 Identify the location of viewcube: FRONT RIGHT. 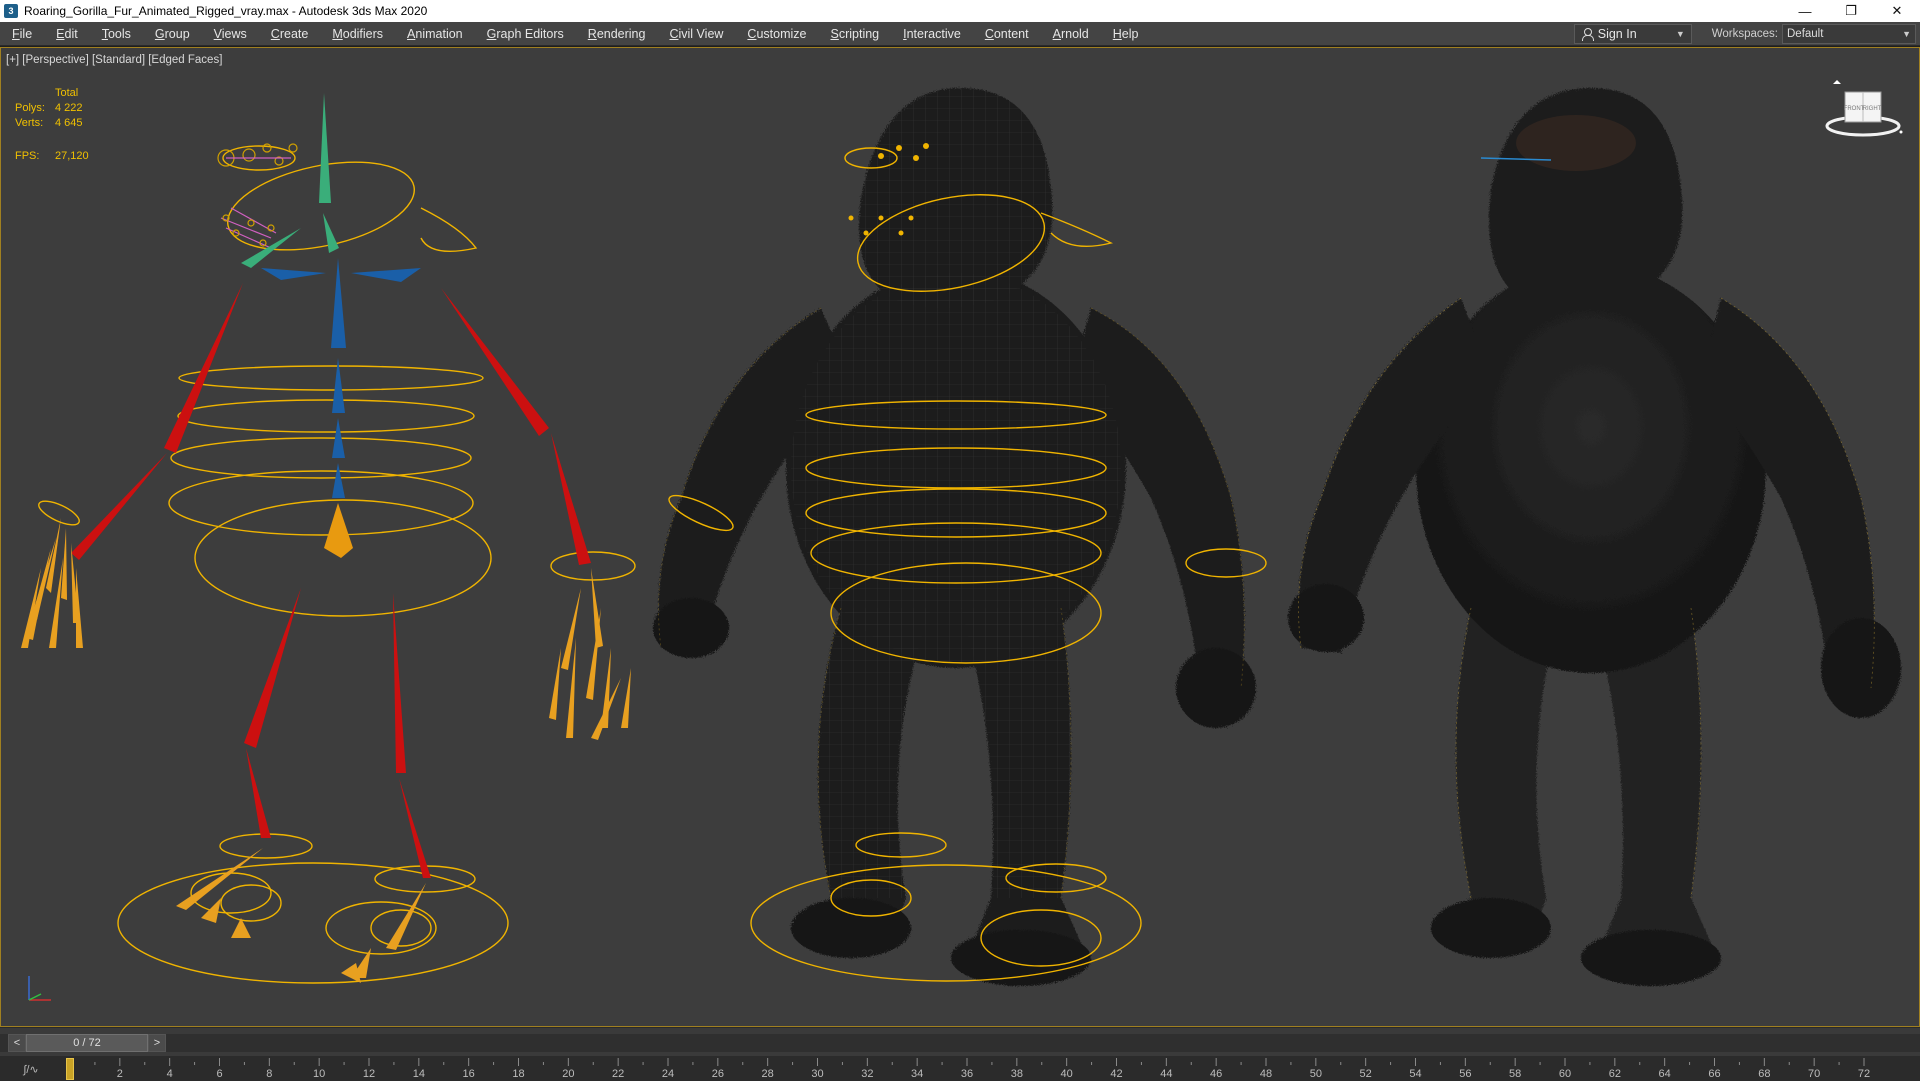
(1863, 108).